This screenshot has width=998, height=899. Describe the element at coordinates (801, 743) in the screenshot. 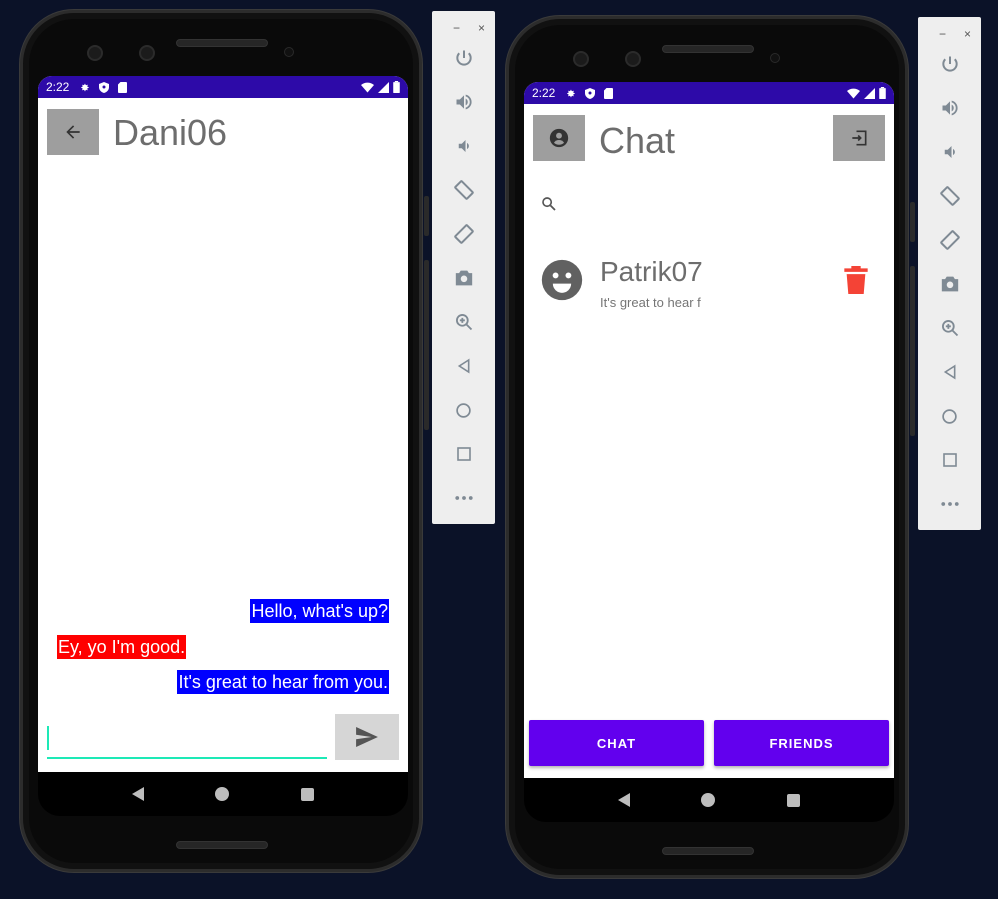

I see `tab-friends: FRIENDS` at that location.